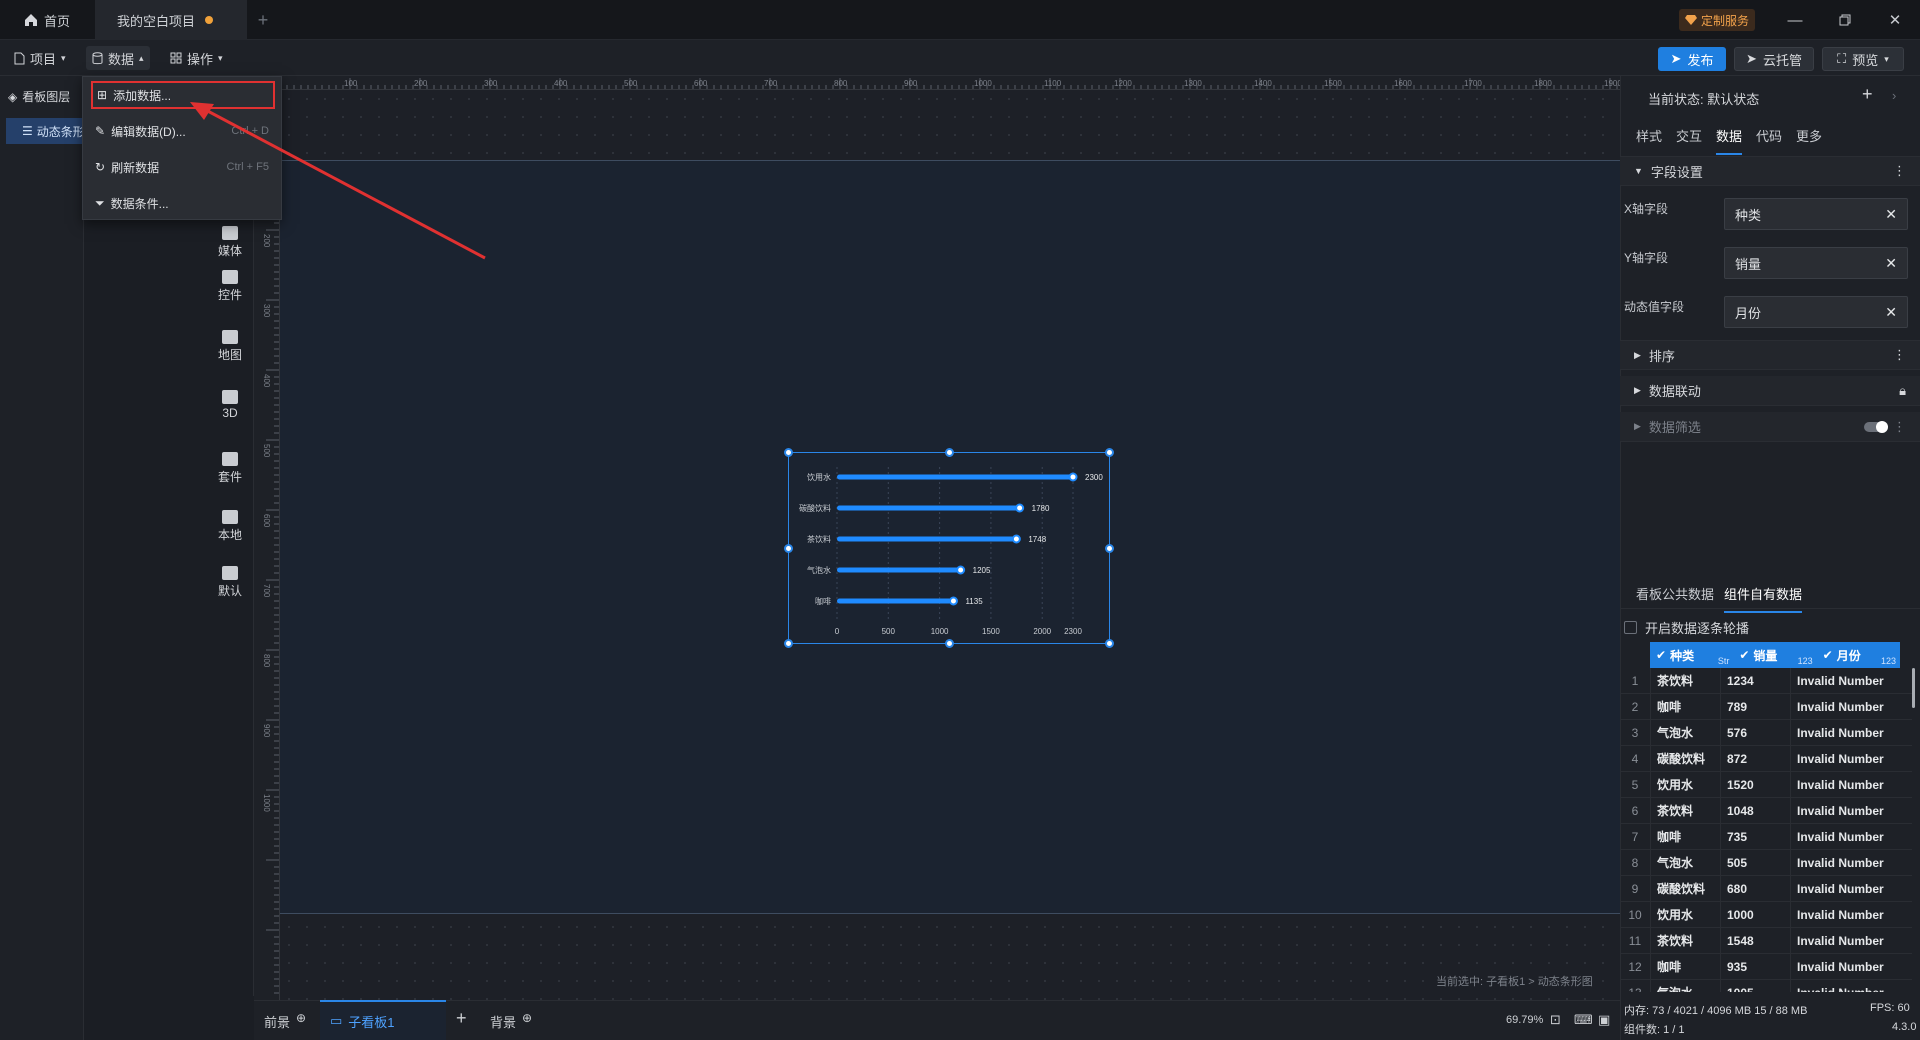  I want to click on table-cell: 1005, so click(1755, 986).